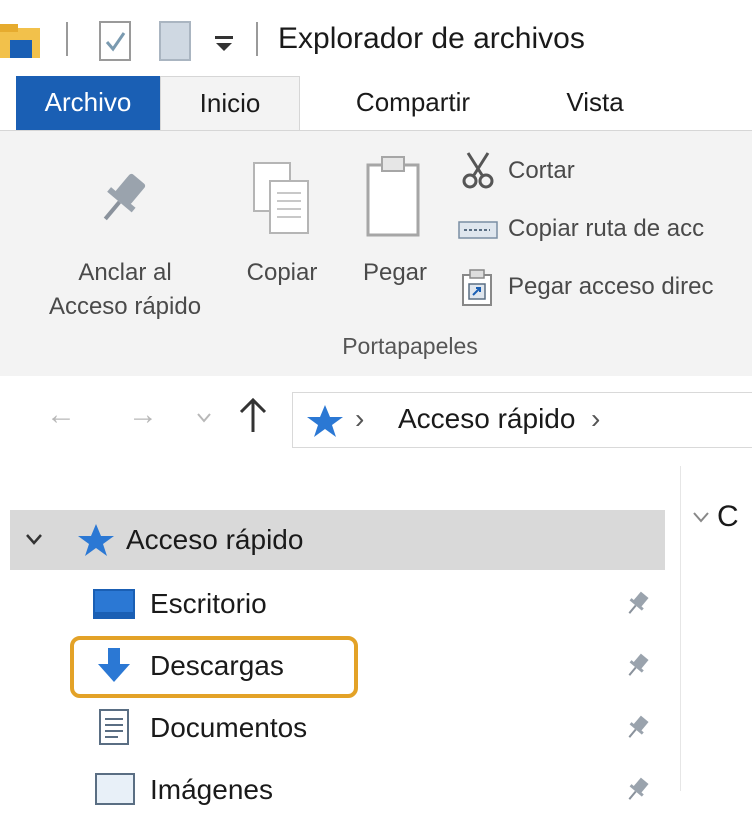 This screenshot has height=820, width=752. I want to click on ribbon-tabs: Archivo Inicio Compartir Vista, so click(376, 104).